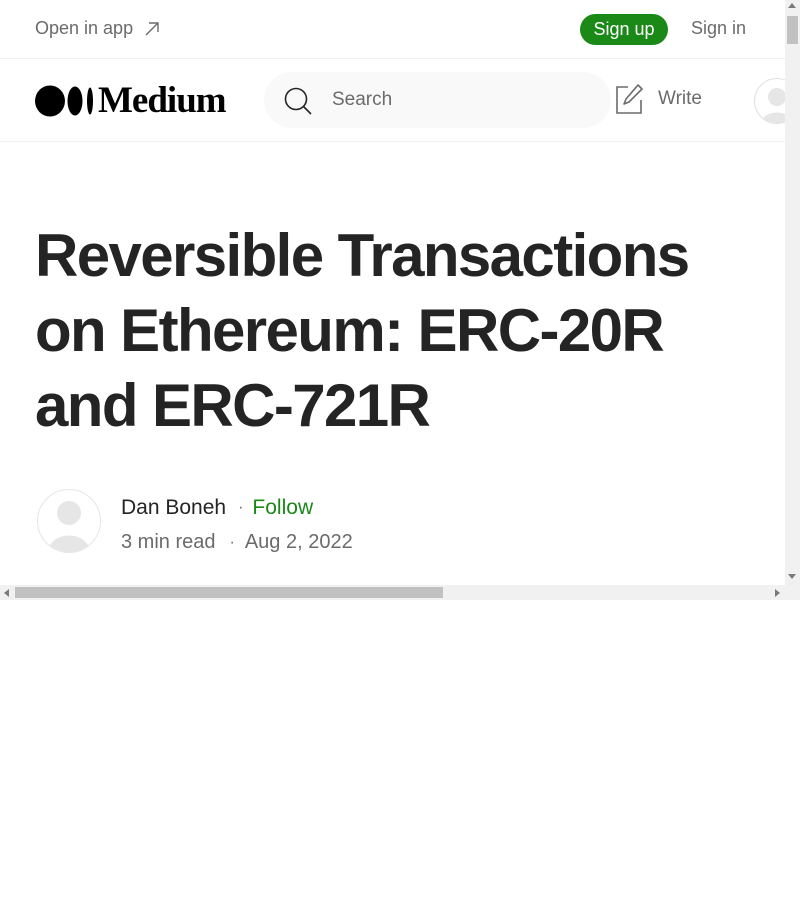 This screenshot has width=800, height=900. I want to click on search-input, so click(462, 100).